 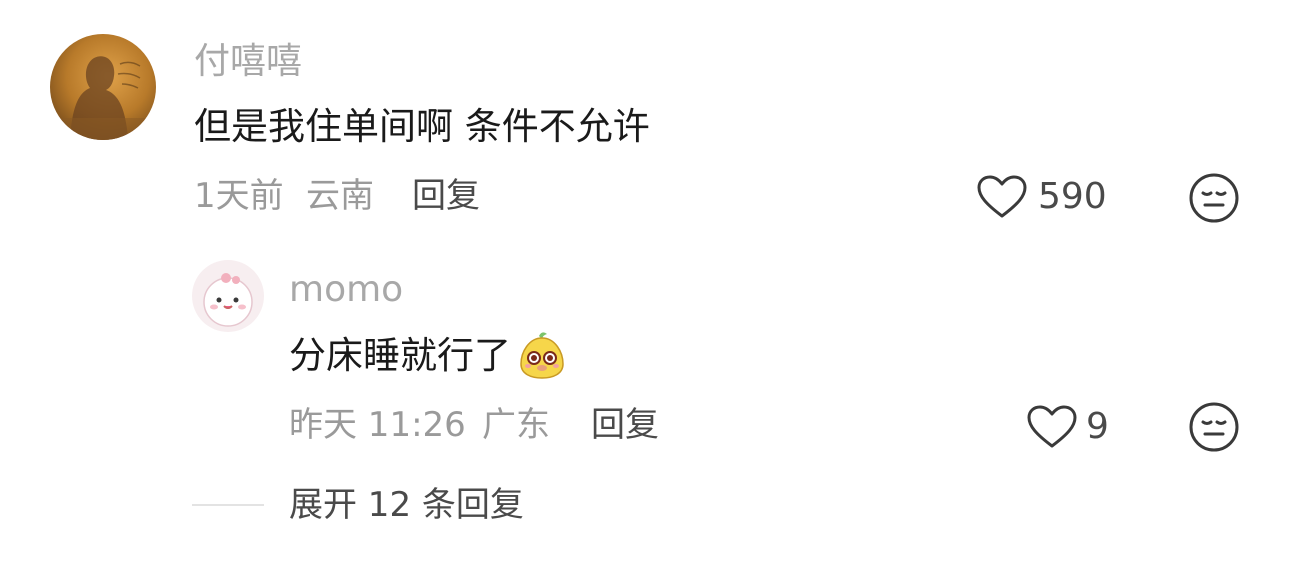 I want to click on reply-text: 分床睡就行了, so click(x=428, y=355).